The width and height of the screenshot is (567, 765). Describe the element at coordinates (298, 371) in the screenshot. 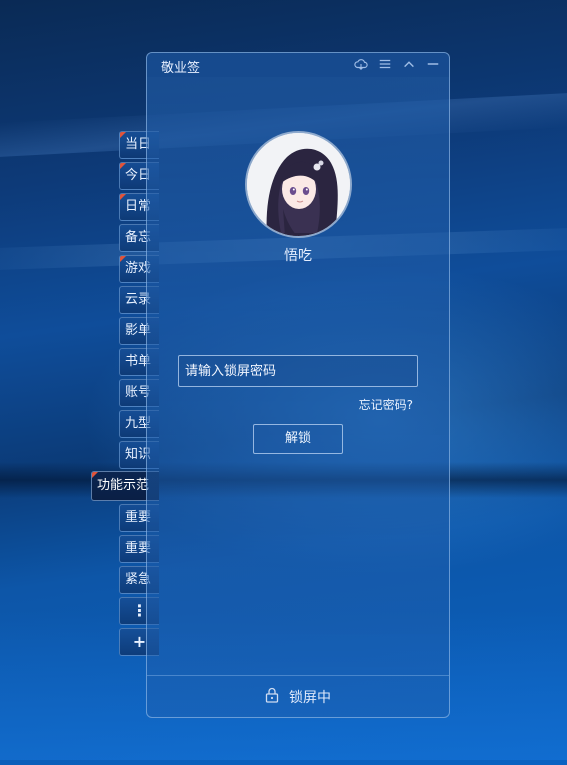

I see `lock-password-input` at that location.